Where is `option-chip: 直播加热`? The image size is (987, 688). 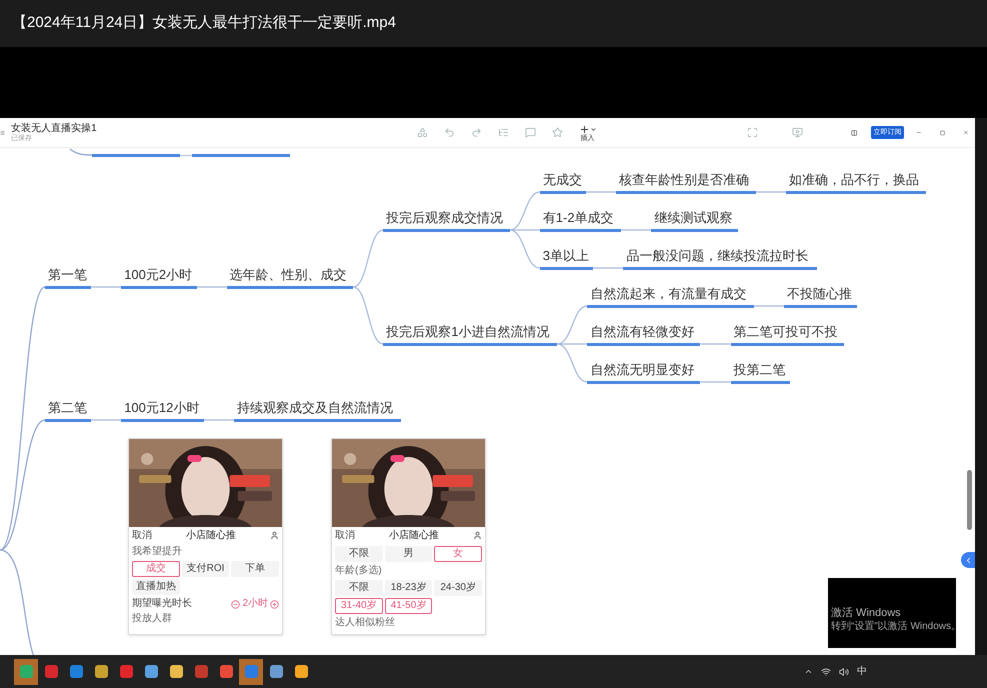 option-chip: 直播加热 is located at coordinates (156, 587).